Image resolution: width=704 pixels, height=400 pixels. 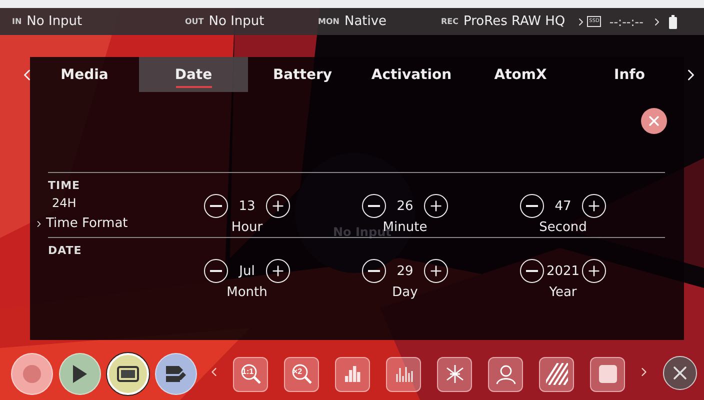 I want to click on tool-button: 1:1, so click(x=250, y=374).